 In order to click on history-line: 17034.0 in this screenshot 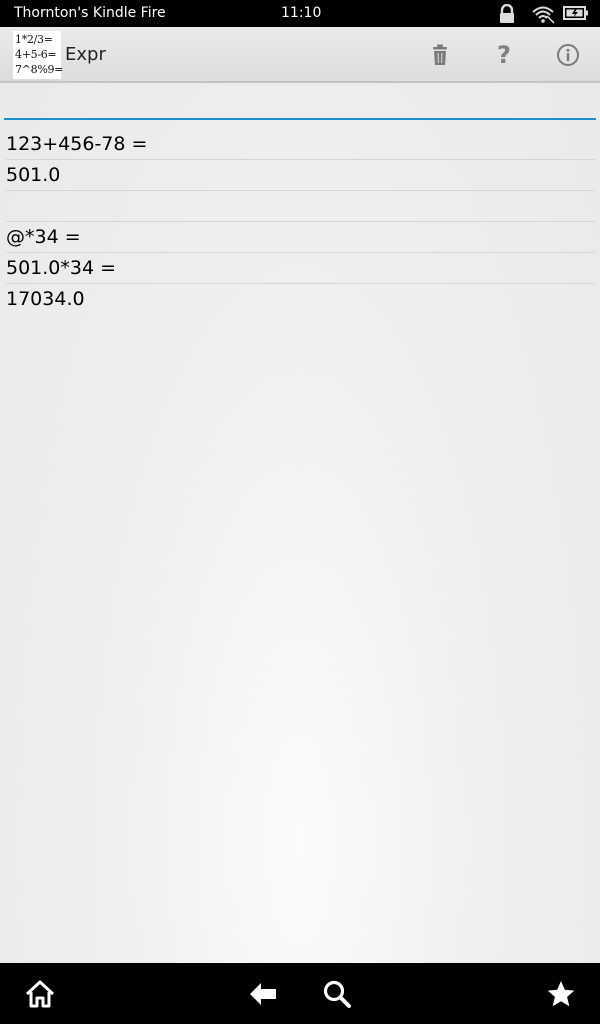, I will do `click(300, 299)`.